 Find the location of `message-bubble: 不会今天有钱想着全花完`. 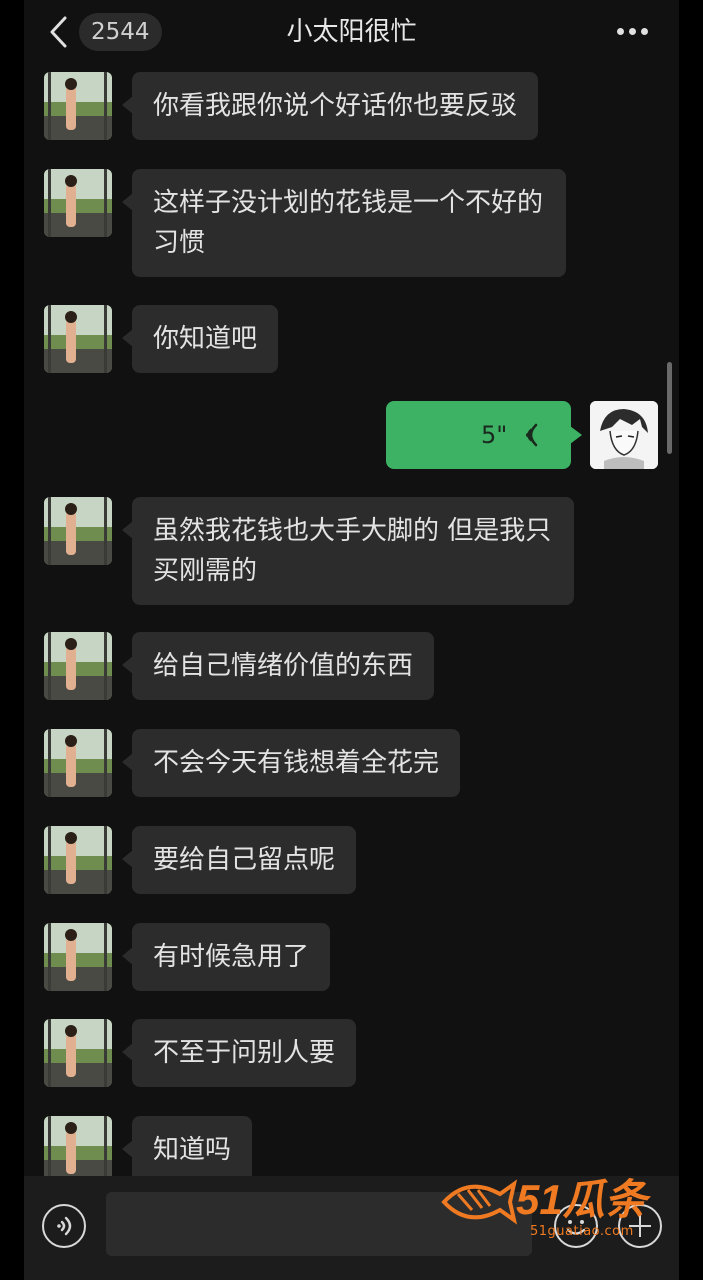

message-bubble: 不会今天有钱想着全花完 is located at coordinates (291, 763).